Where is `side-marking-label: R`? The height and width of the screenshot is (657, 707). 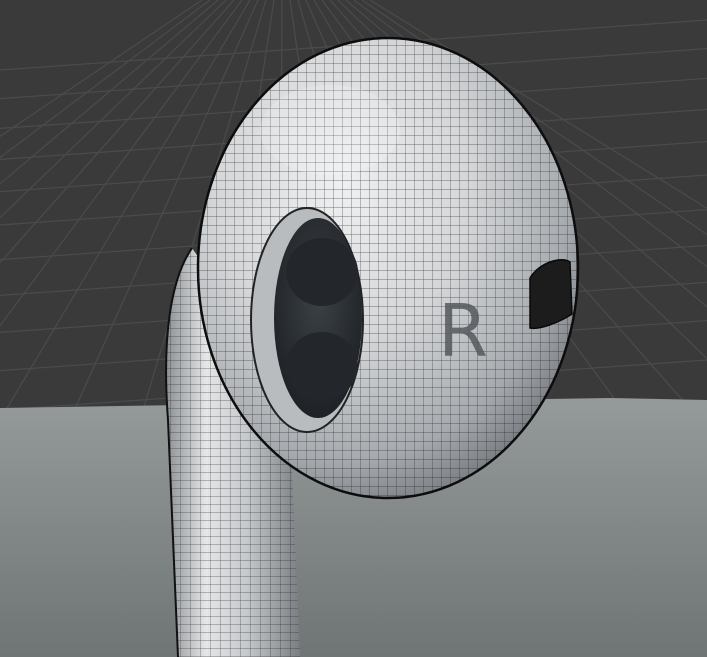 side-marking-label: R is located at coordinates (463, 331).